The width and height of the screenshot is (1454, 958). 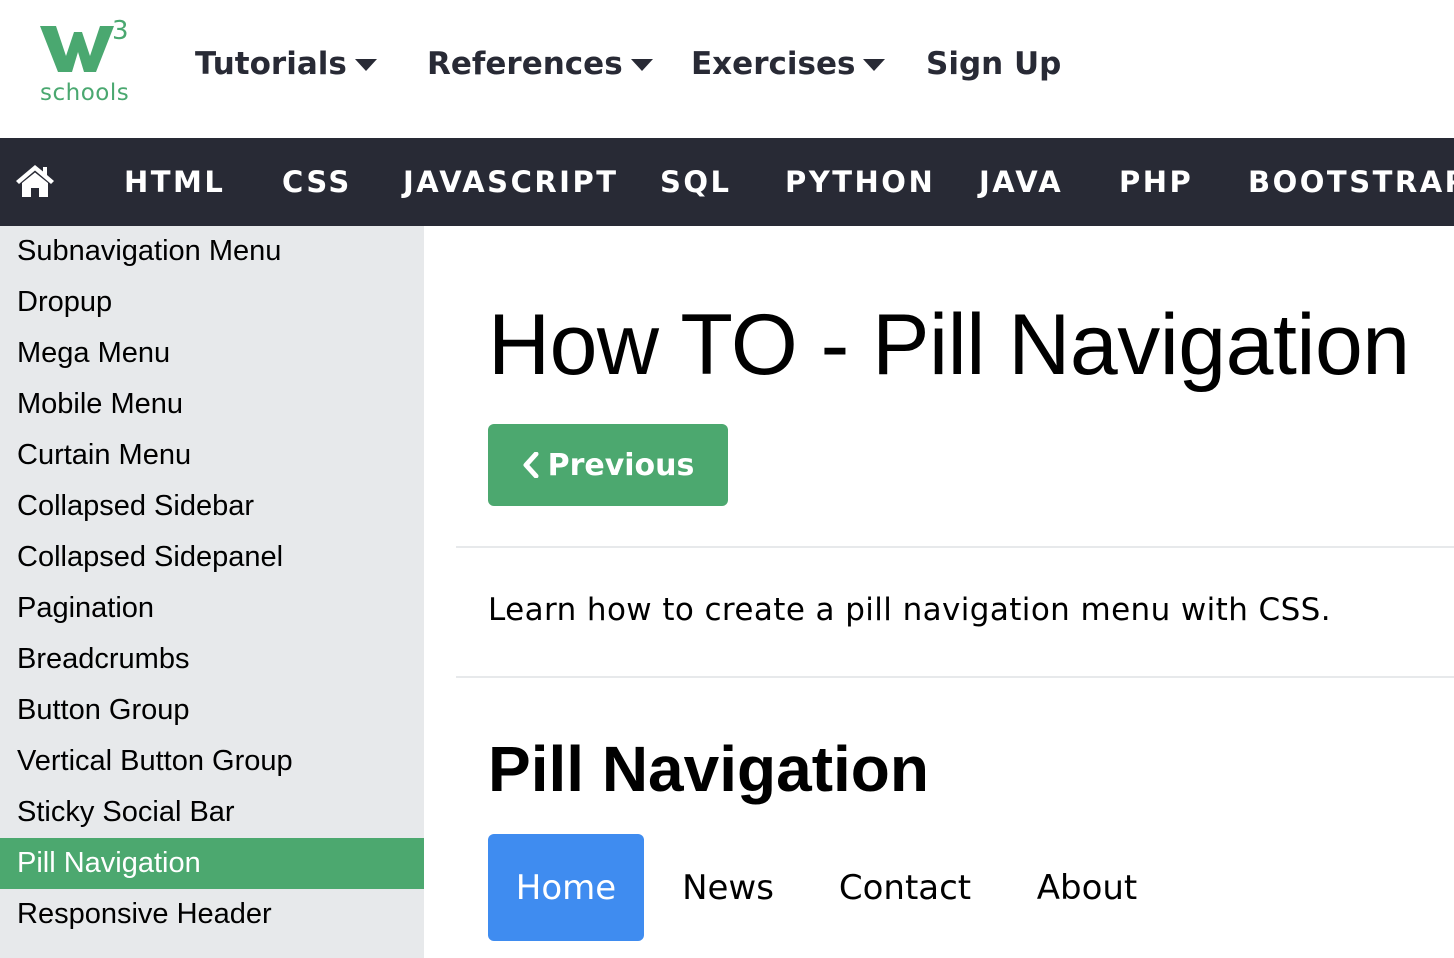 I want to click on sidebar-item-pill-navigation: Pill Navigation, so click(x=212, y=863).